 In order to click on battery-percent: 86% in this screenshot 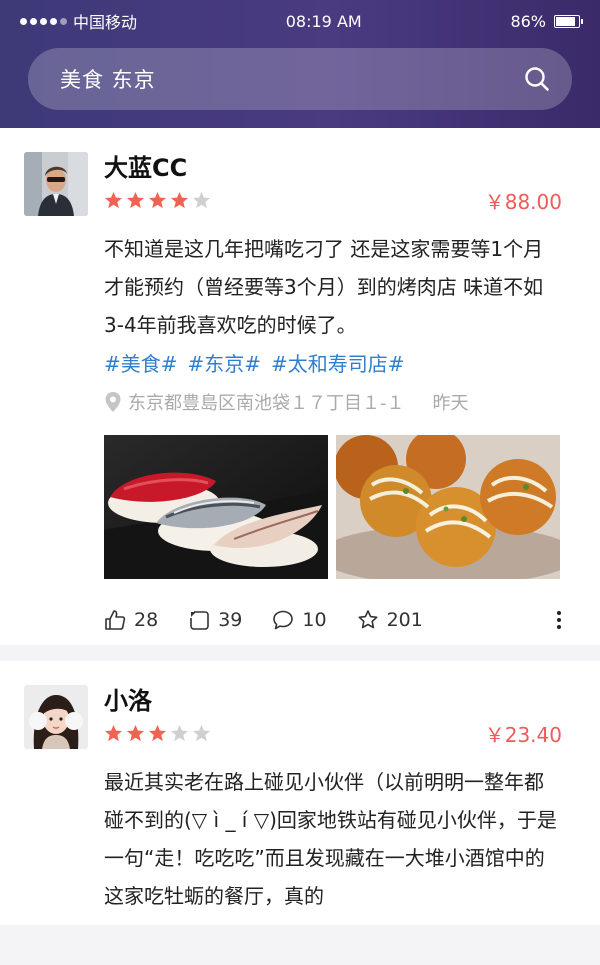, I will do `click(528, 21)`.